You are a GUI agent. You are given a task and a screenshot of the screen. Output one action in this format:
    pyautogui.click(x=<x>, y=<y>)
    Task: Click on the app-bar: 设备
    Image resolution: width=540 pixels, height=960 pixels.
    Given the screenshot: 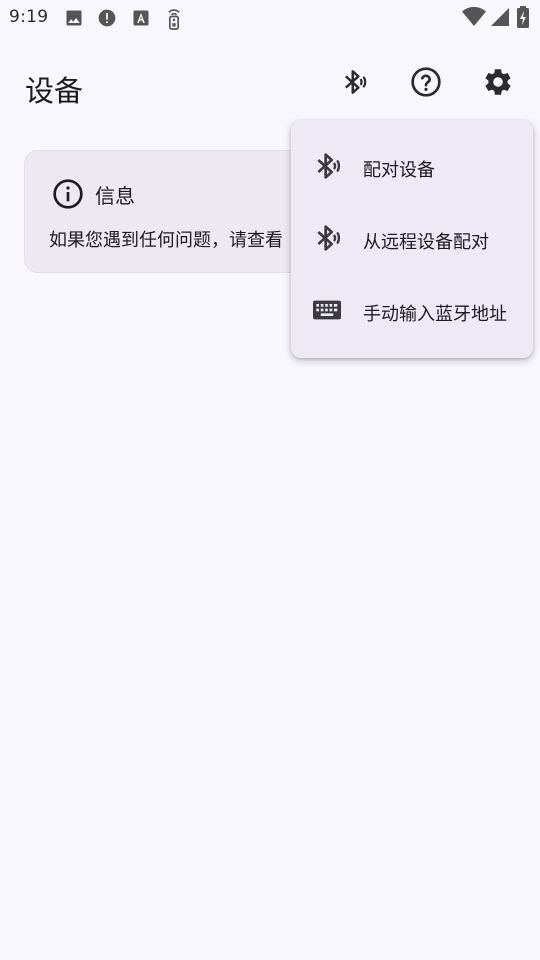 What is the action you would take?
    pyautogui.click(x=270, y=84)
    